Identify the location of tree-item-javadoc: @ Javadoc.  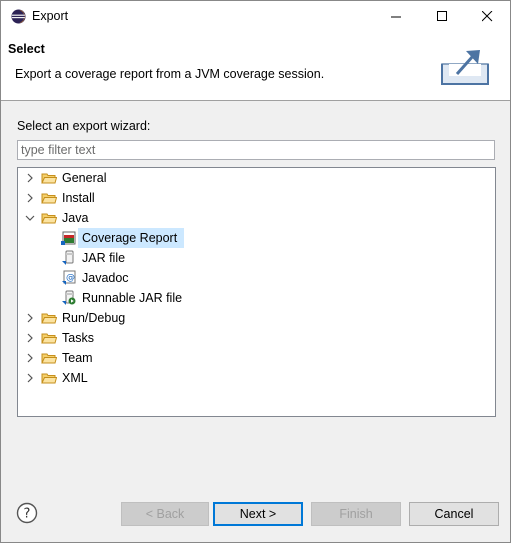
(160, 278).